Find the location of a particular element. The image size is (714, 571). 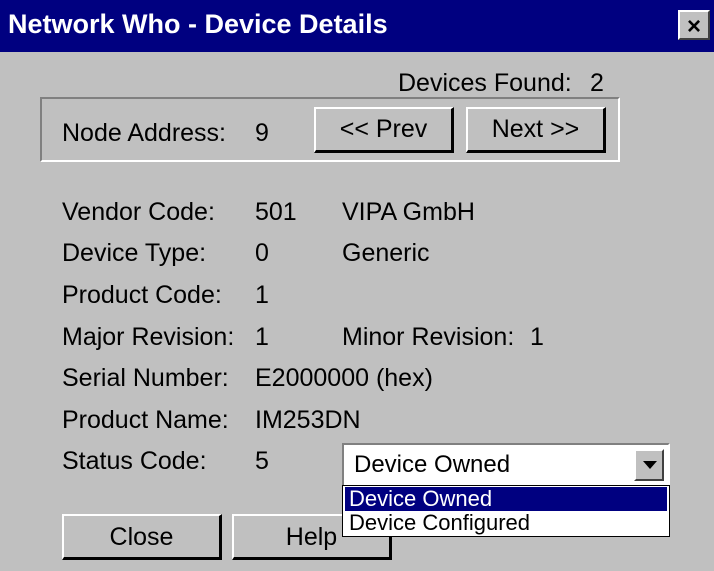

major-revision-value: 1 is located at coordinates (262, 337).